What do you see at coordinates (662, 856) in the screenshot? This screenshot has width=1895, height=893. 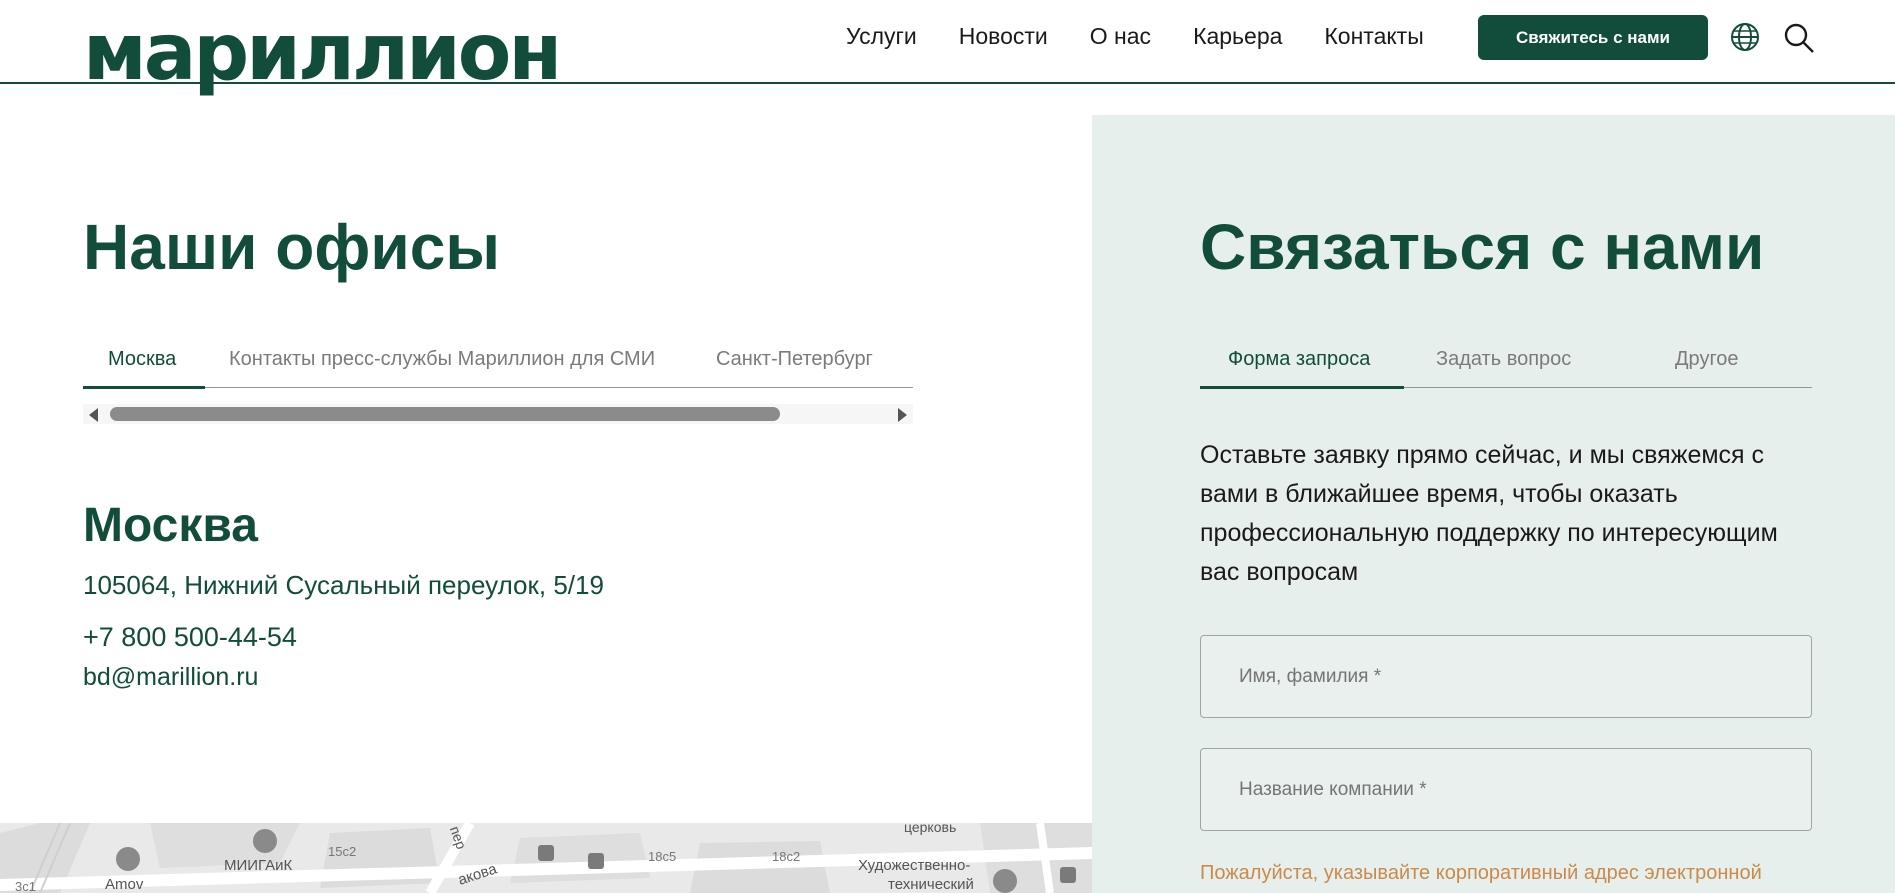 I see `map-label: 18с5` at bounding box center [662, 856].